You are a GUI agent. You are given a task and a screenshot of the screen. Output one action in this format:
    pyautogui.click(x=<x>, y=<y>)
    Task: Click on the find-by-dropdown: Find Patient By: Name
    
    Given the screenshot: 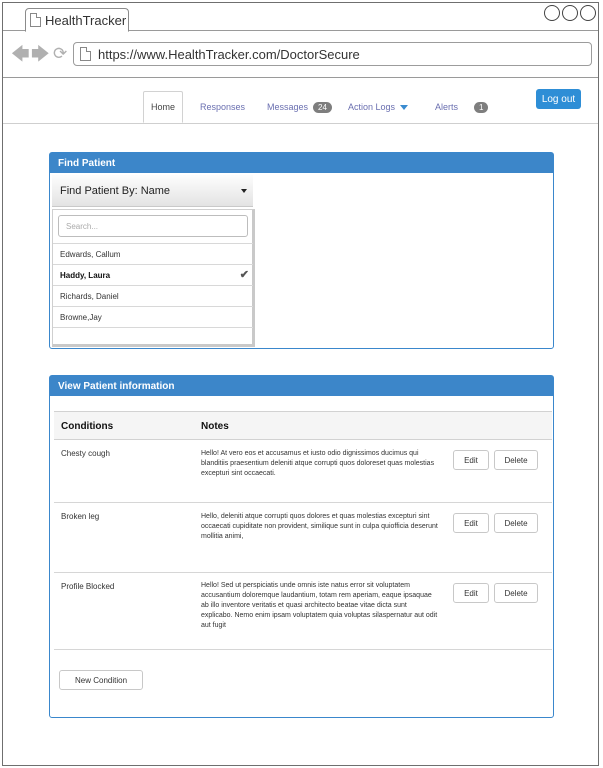 What is the action you would take?
    pyautogui.click(x=152, y=191)
    